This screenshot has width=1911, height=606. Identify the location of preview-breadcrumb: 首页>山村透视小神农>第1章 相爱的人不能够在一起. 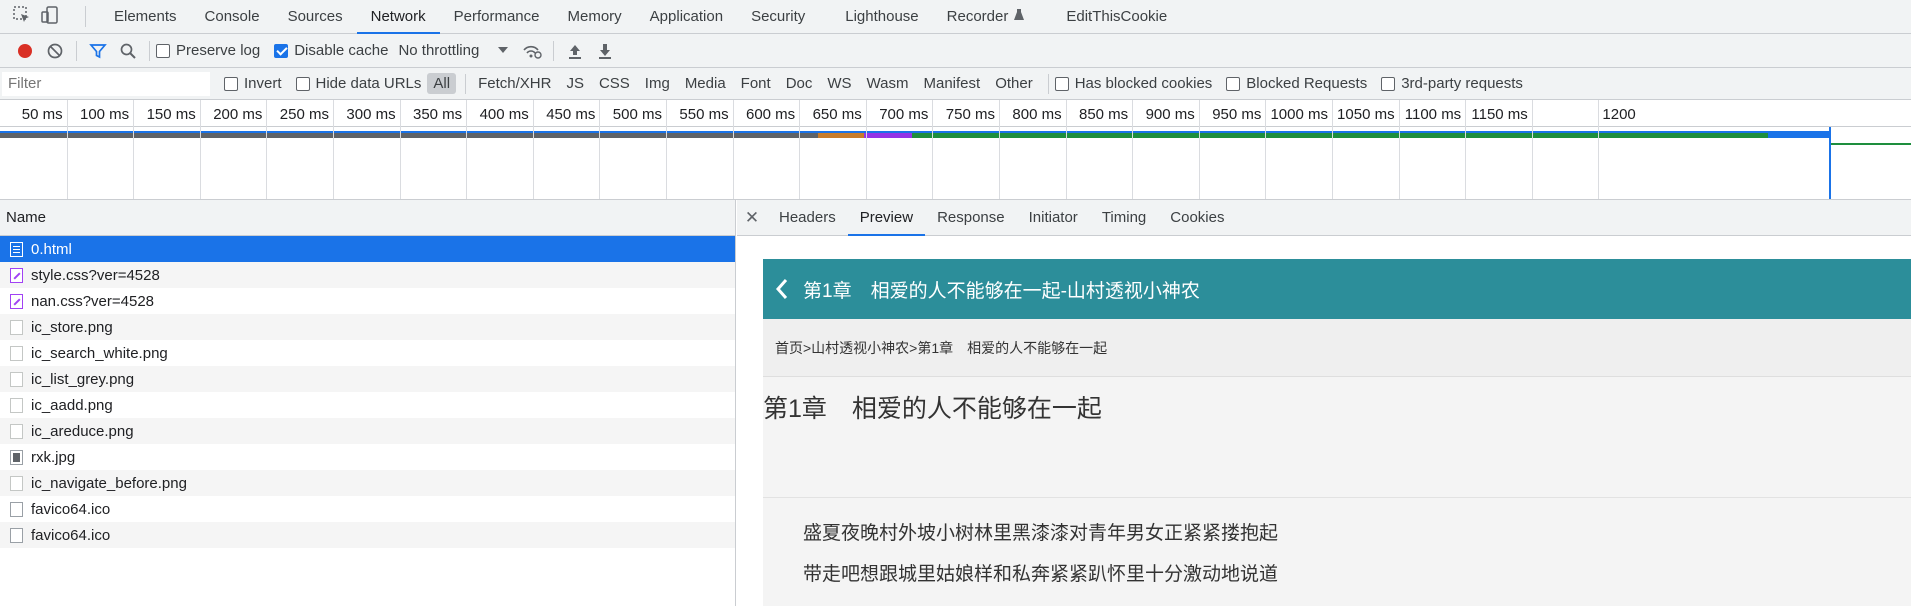
(1337, 348).